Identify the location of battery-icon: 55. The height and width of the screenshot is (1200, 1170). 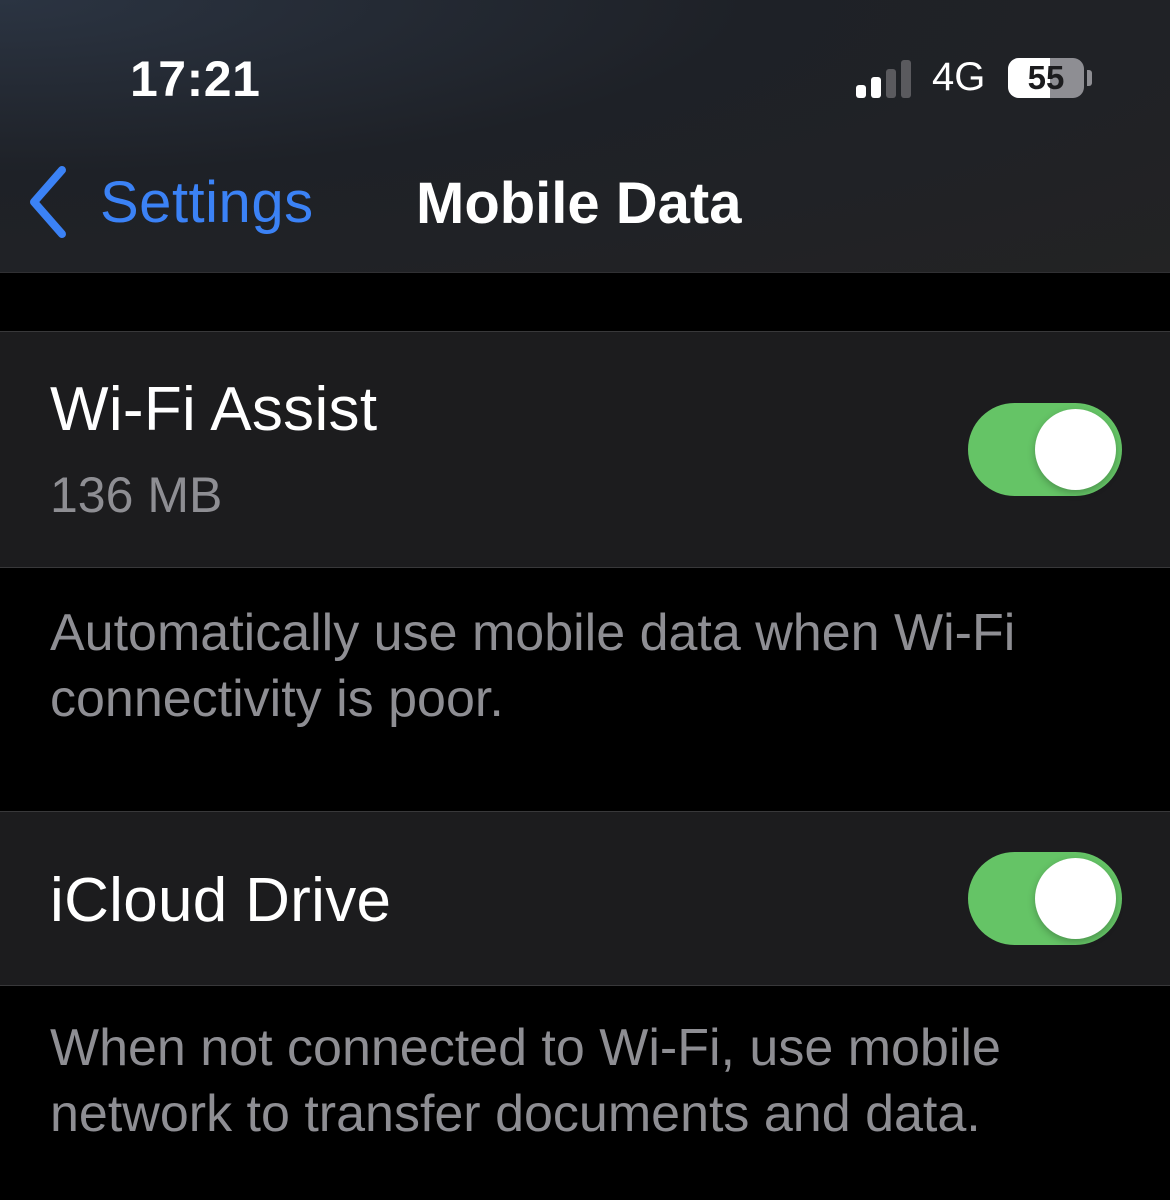
(1046, 78).